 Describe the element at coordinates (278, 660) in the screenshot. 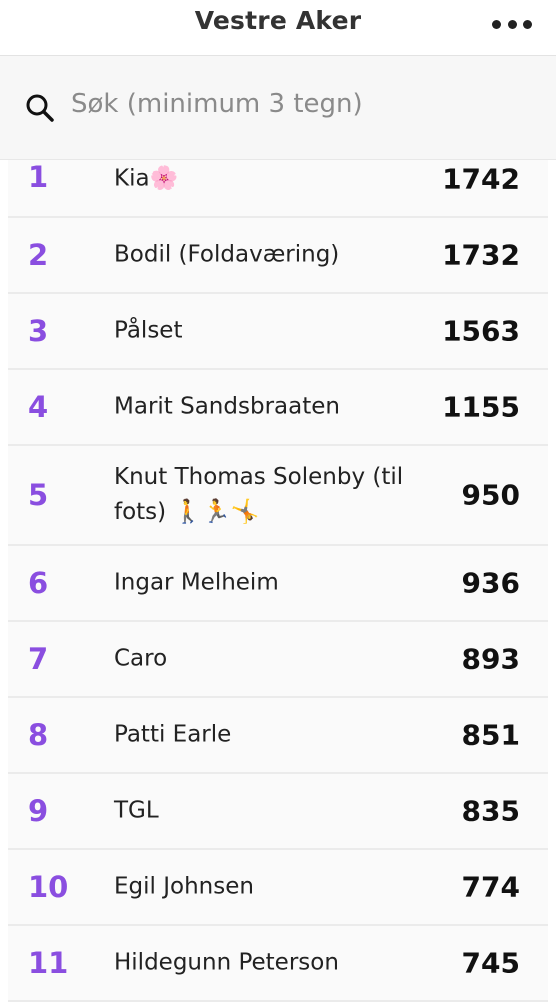

I see `leaderboard-row: 7 Caro 893` at that location.